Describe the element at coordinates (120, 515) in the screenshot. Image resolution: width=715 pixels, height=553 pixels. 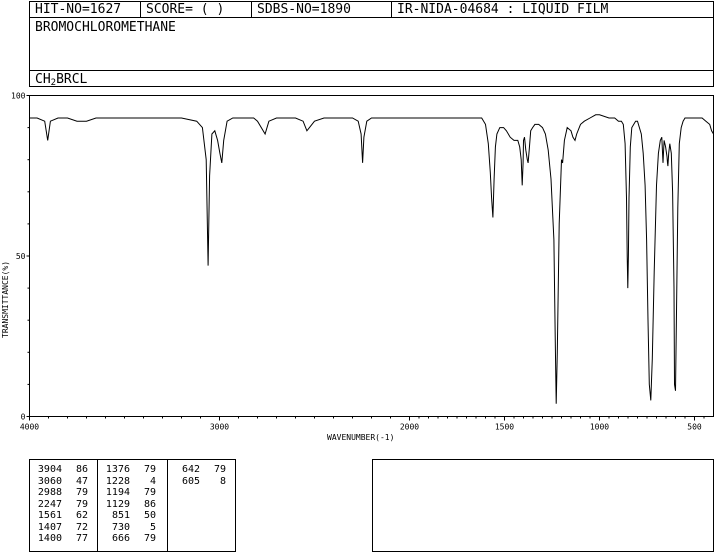
I see `peak-wavenumber: 851` at that location.